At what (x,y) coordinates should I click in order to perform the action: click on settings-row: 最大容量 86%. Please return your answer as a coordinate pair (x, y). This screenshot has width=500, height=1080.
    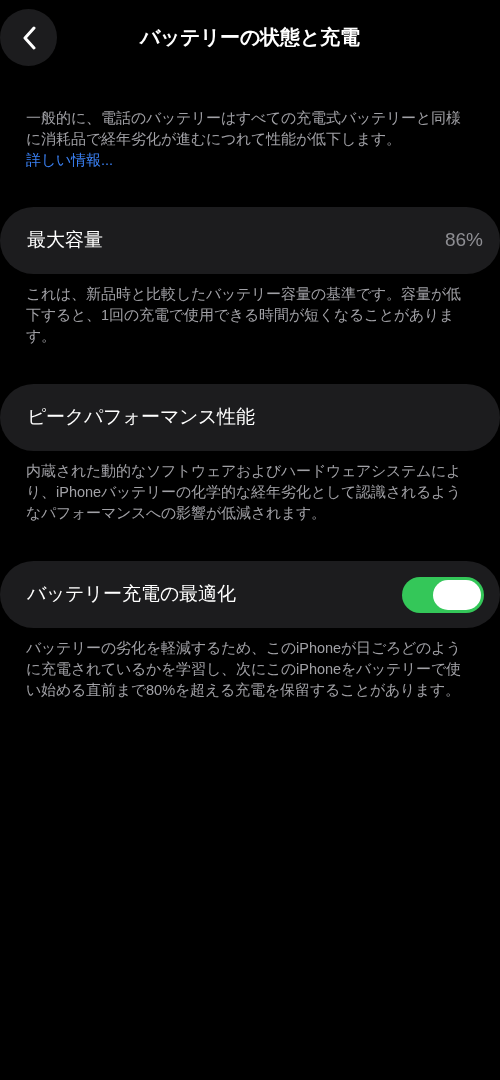
    Looking at the image, I should click on (250, 240).